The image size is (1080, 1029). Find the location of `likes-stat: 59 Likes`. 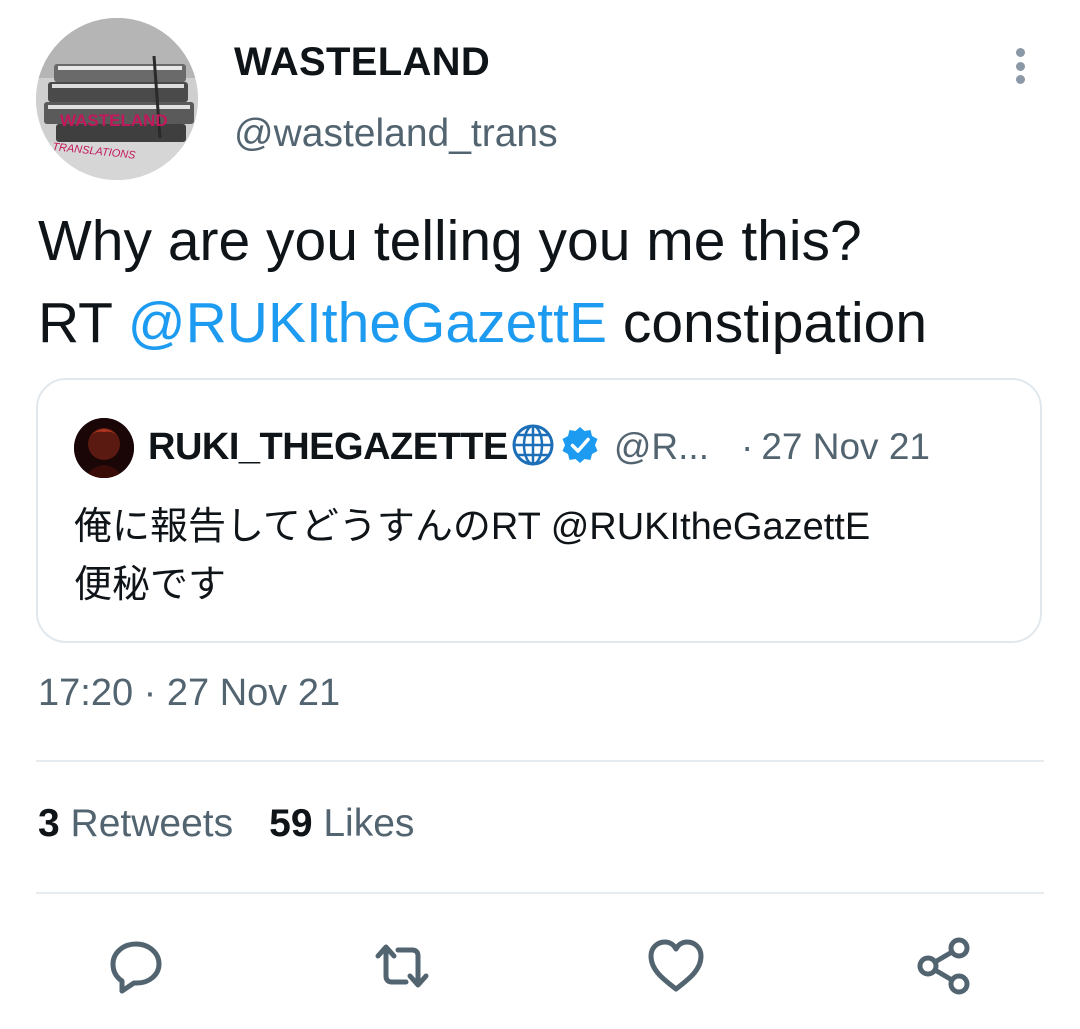

likes-stat: 59 Likes is located at coordinates (341, 823).